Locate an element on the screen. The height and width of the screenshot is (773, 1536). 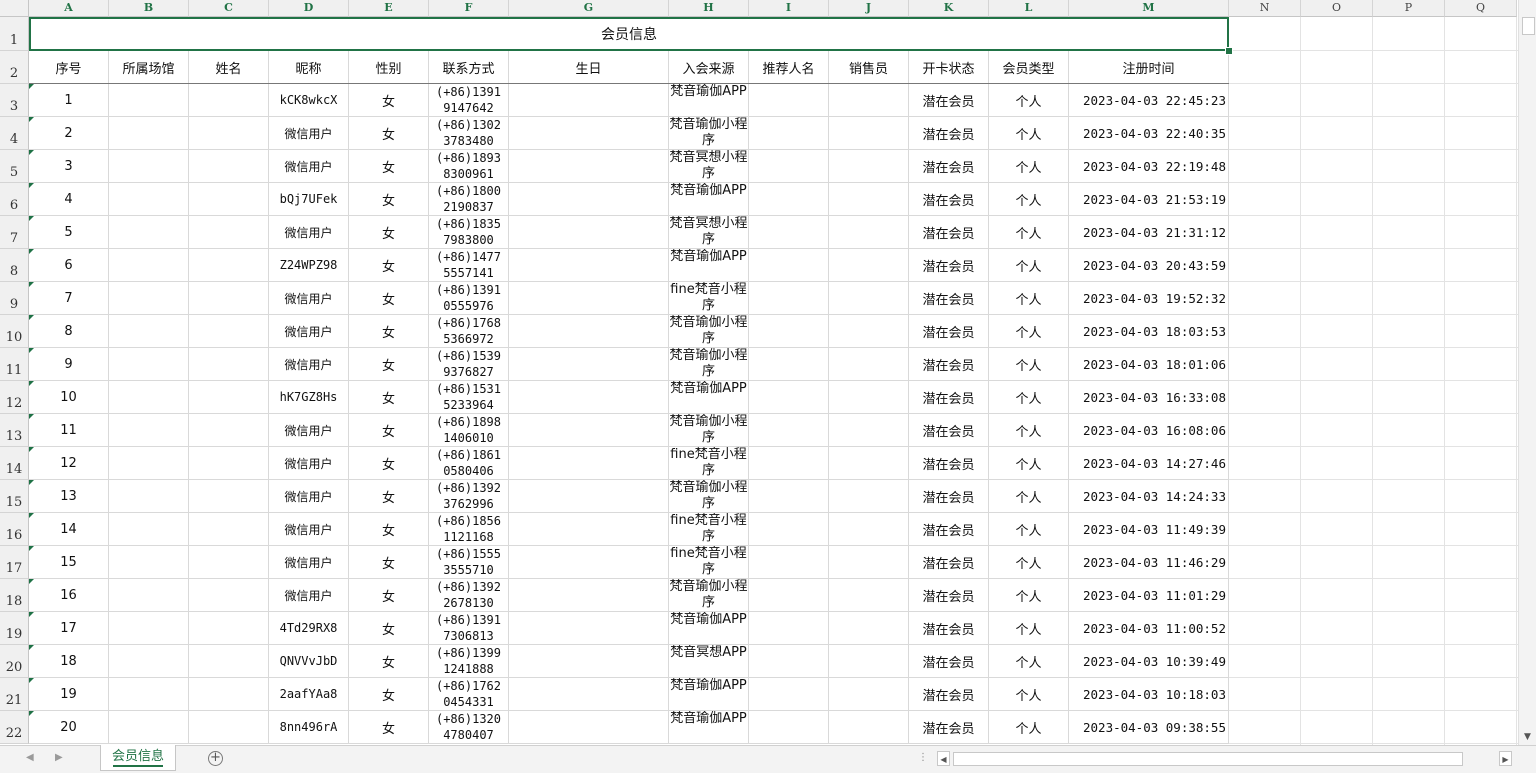
cell-phone: (+86)1477 5557141 is located at coordinates (469, 265).